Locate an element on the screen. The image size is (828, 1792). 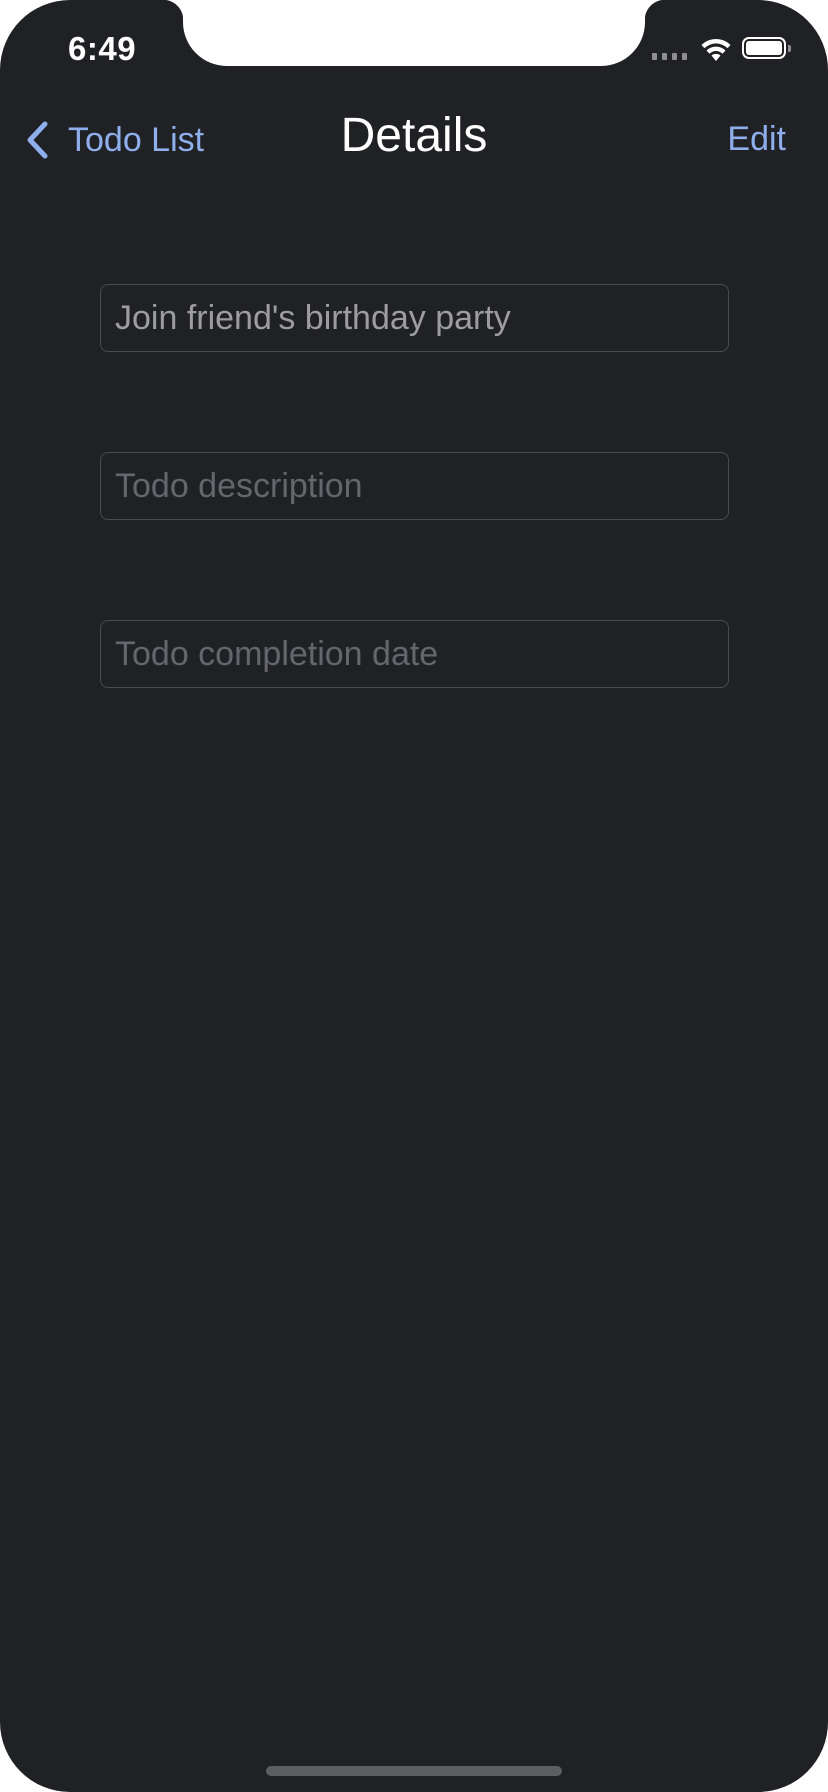
home-indicator is located at coordinates (414, 1771).